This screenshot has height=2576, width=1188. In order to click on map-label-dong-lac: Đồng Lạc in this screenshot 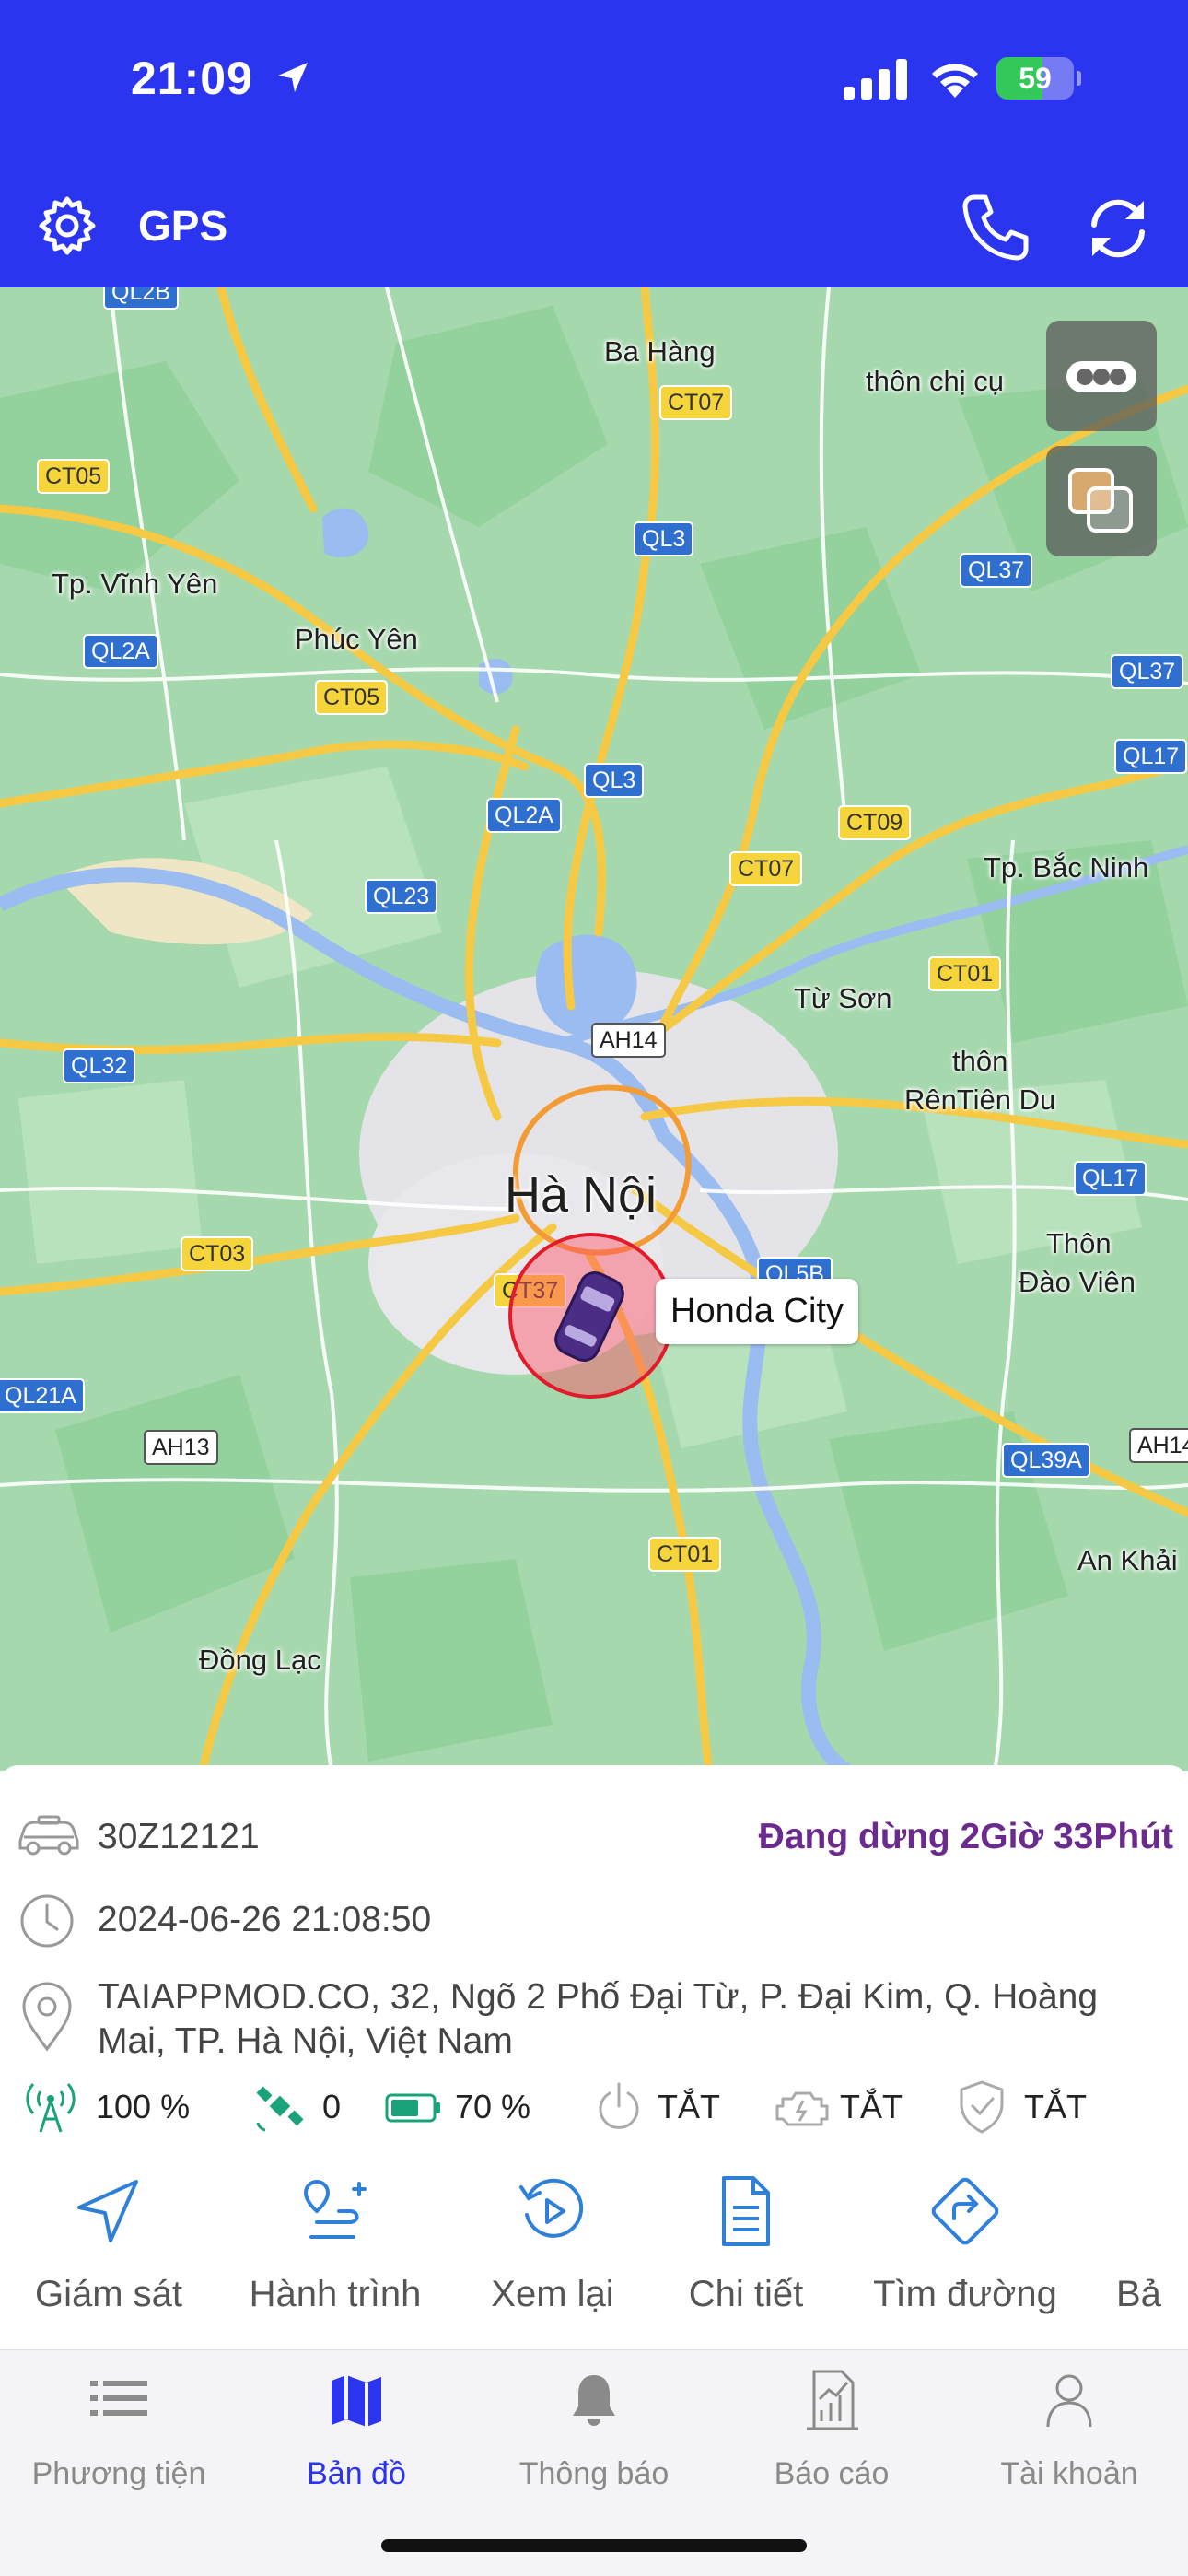, I will do `click(260, 1660)`.